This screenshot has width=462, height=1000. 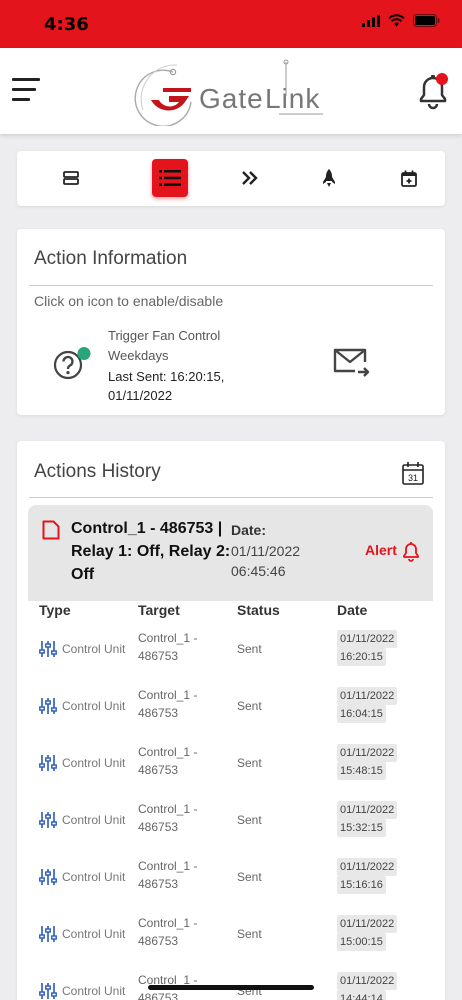 I want to click on double-chevron-icon, so click(x=250, y=178).